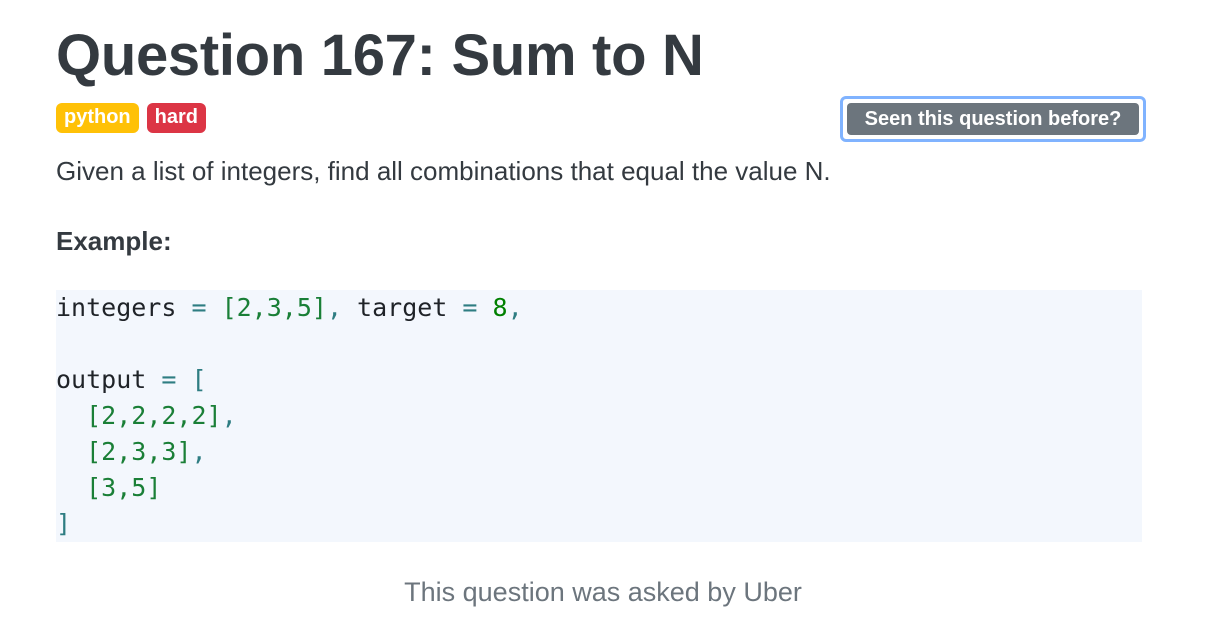 The height and width of the screenshot is (638, 1206). What do you see at coordinates (599, 452) in the screenshot?
I see `code-line-5: [2,3,3],` at bounding box center [599, 452].